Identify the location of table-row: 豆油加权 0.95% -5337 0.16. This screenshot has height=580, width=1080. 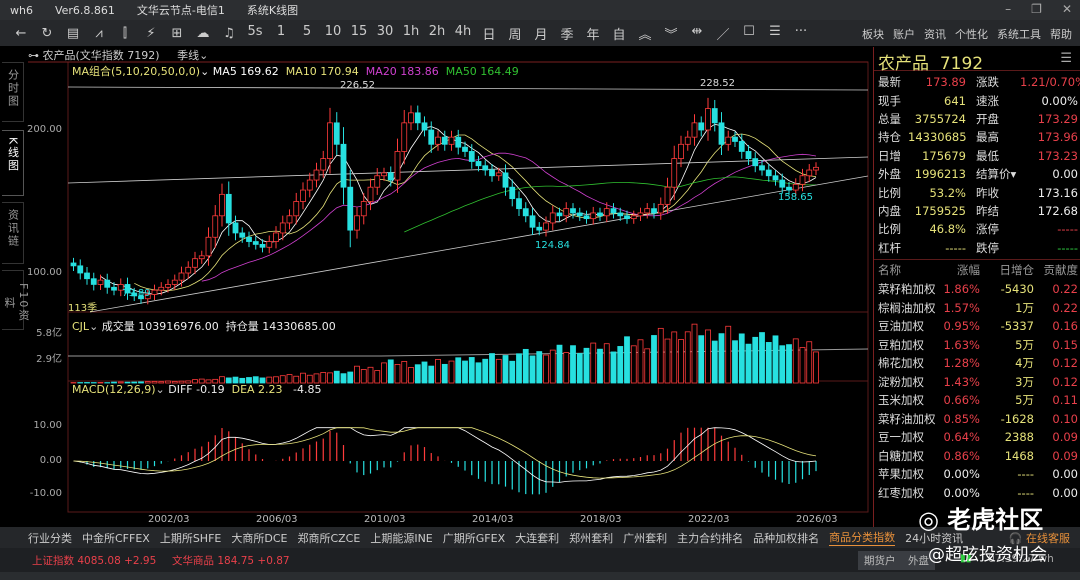
(977, 326).